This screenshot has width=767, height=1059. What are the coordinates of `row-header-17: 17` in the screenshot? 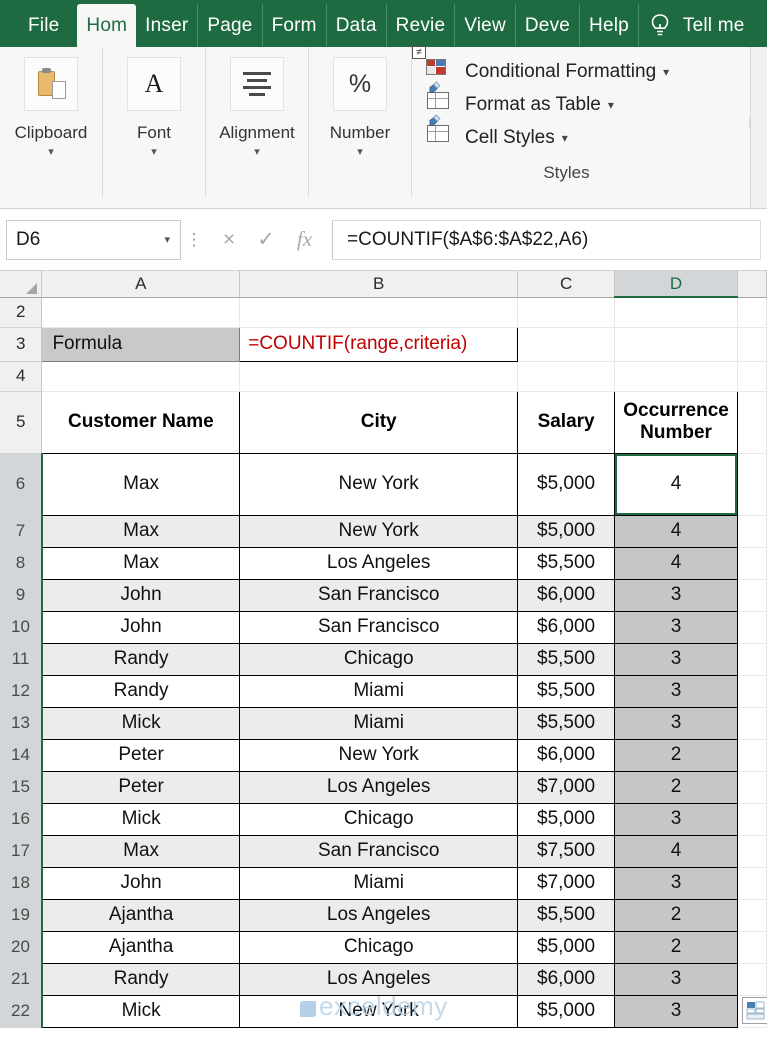 It's located at (21, 851).